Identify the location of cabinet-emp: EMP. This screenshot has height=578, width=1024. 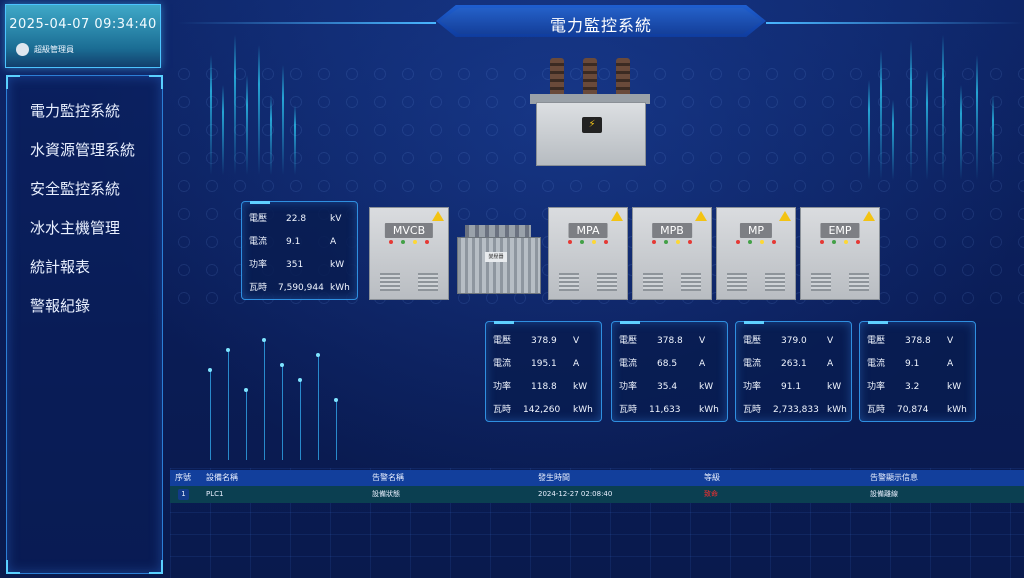
(840, 253).